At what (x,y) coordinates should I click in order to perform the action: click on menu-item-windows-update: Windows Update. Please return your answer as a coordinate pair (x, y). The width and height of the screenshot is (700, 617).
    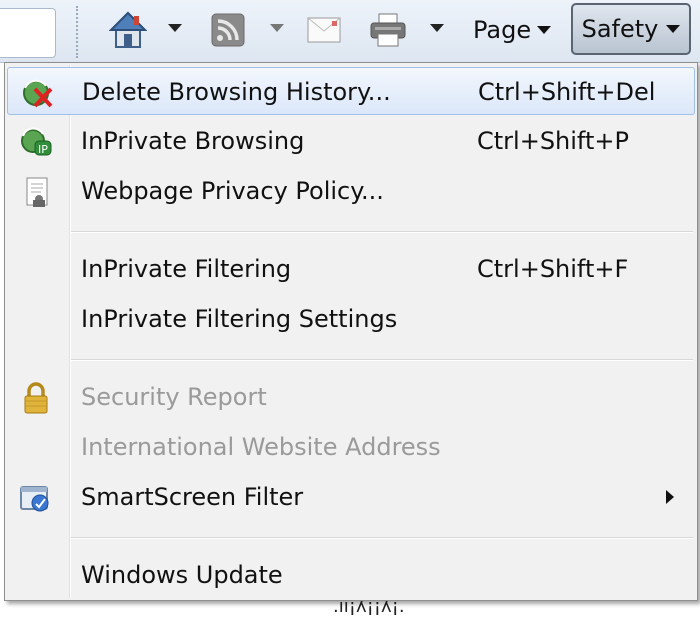
    Looking at the image, I should click on (351, 575).